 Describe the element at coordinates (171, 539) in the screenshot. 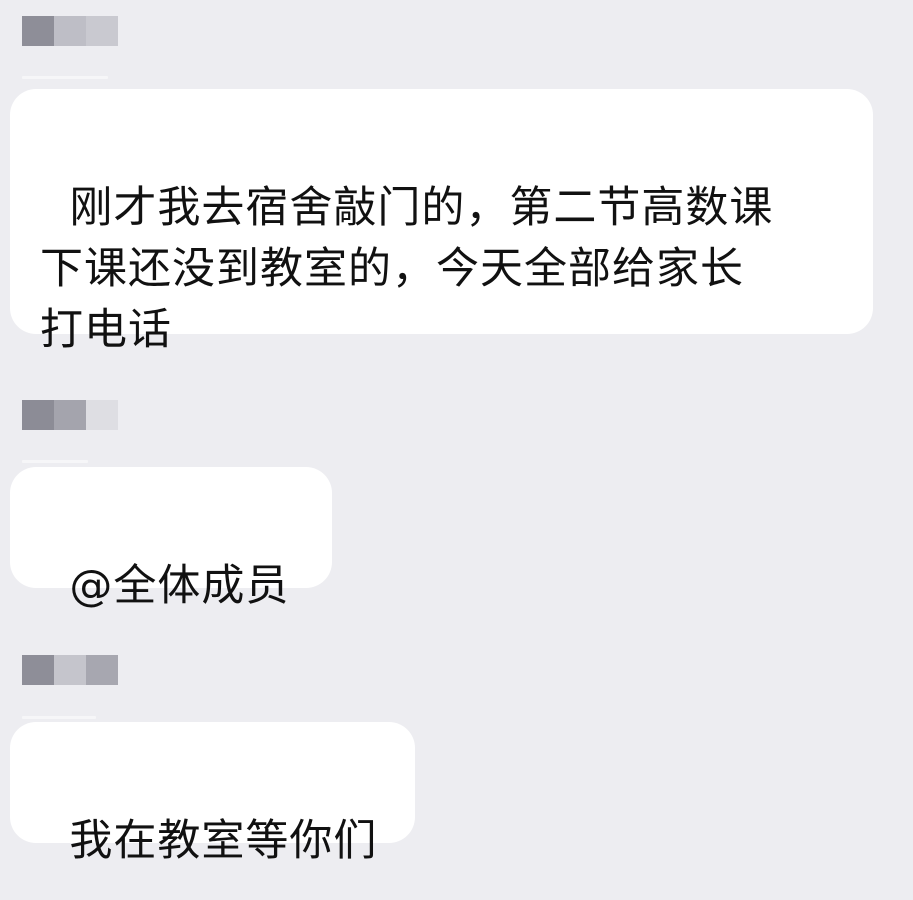

I see `message-bubble-2: @全体成员` at that location.